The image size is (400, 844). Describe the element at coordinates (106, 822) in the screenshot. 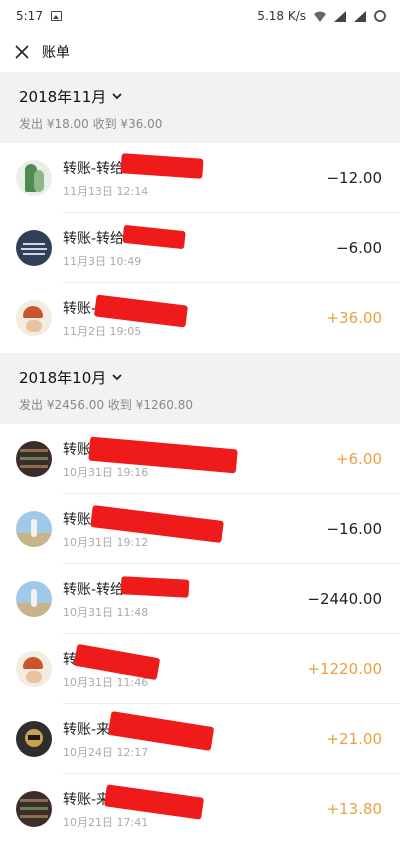

I see `item-date: 10月21日 17:41` at that location.